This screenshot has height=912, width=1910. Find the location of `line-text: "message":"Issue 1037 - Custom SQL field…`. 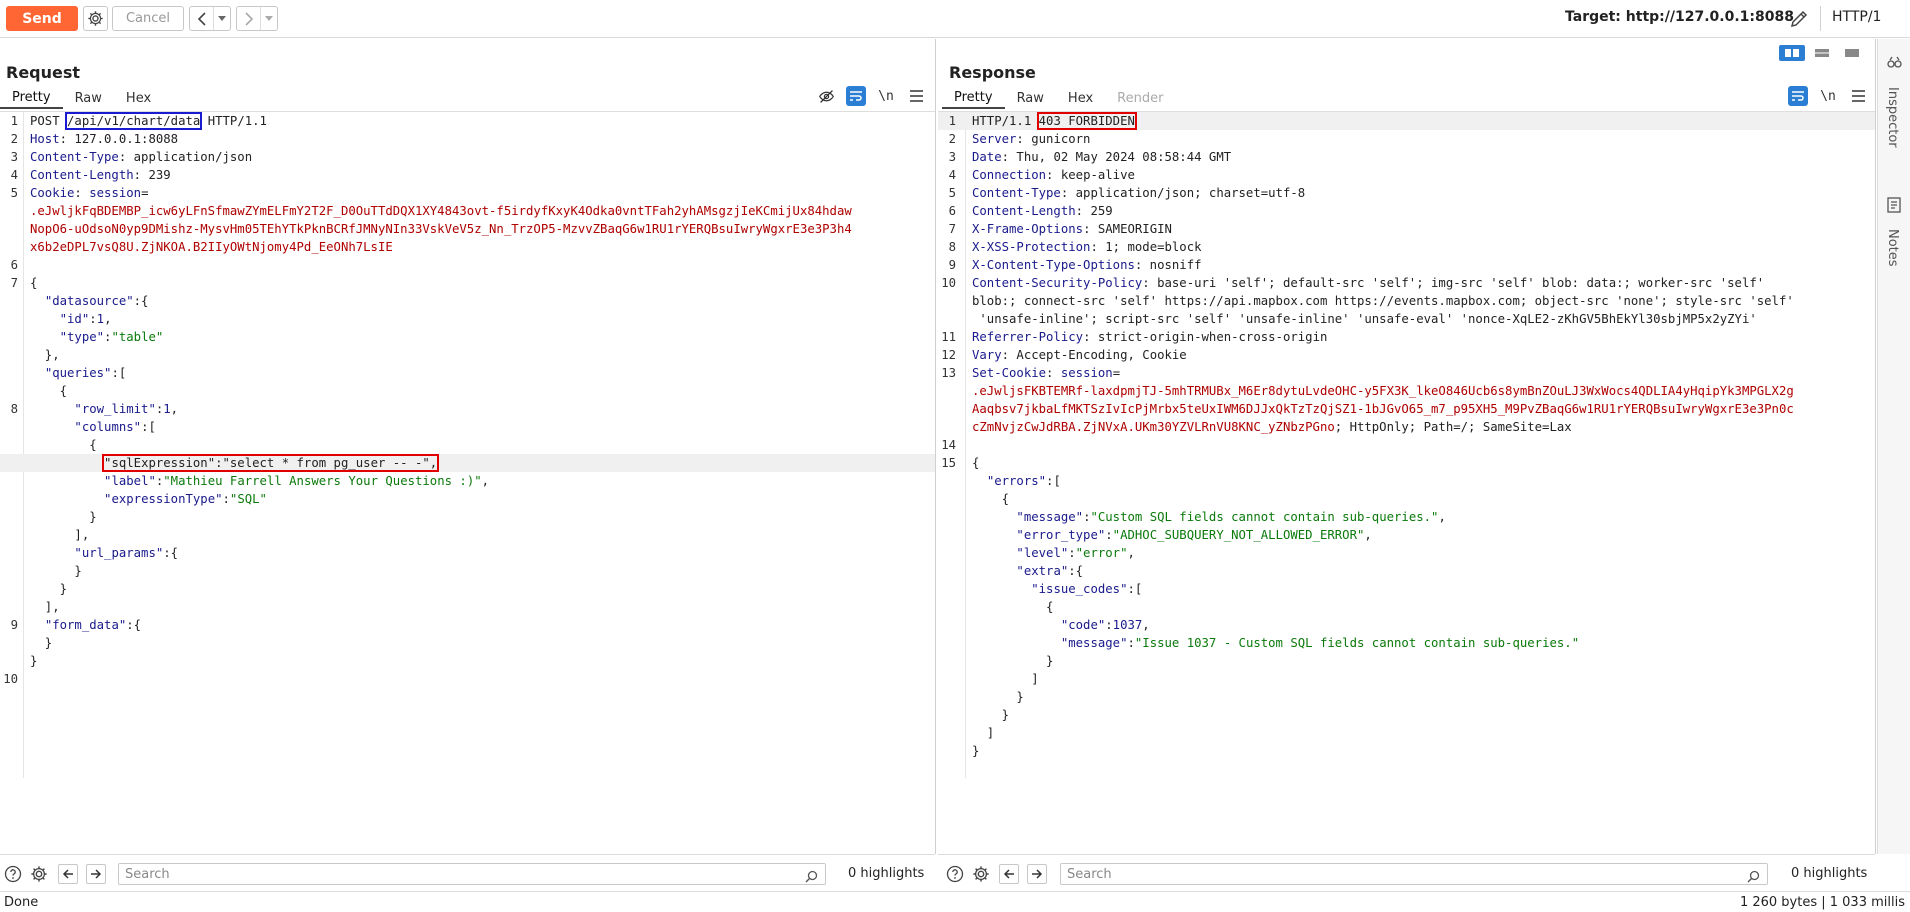

line-text: "message":"Issue 1037 - Custom SQL field… is located at coordinates (1275, 643).